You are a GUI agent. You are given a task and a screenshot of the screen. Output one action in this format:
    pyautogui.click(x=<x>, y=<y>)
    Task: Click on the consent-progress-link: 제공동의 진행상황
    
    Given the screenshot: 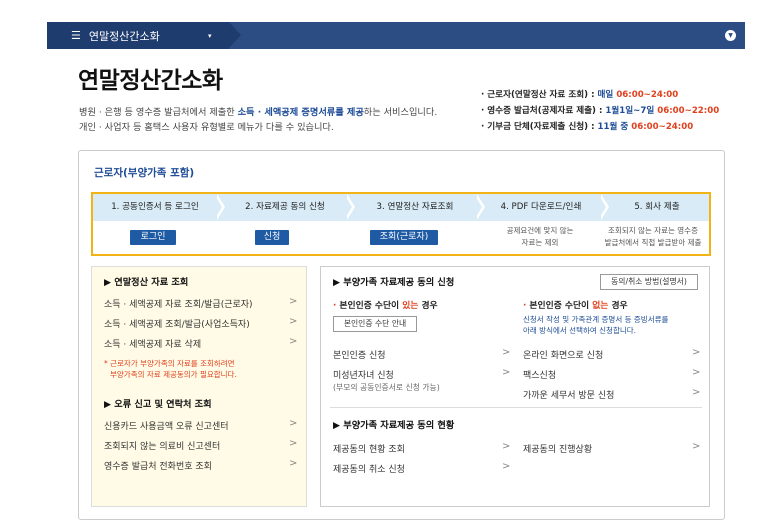 What is the action you would take?
    pyautogui.click(x=557, y=448)
    